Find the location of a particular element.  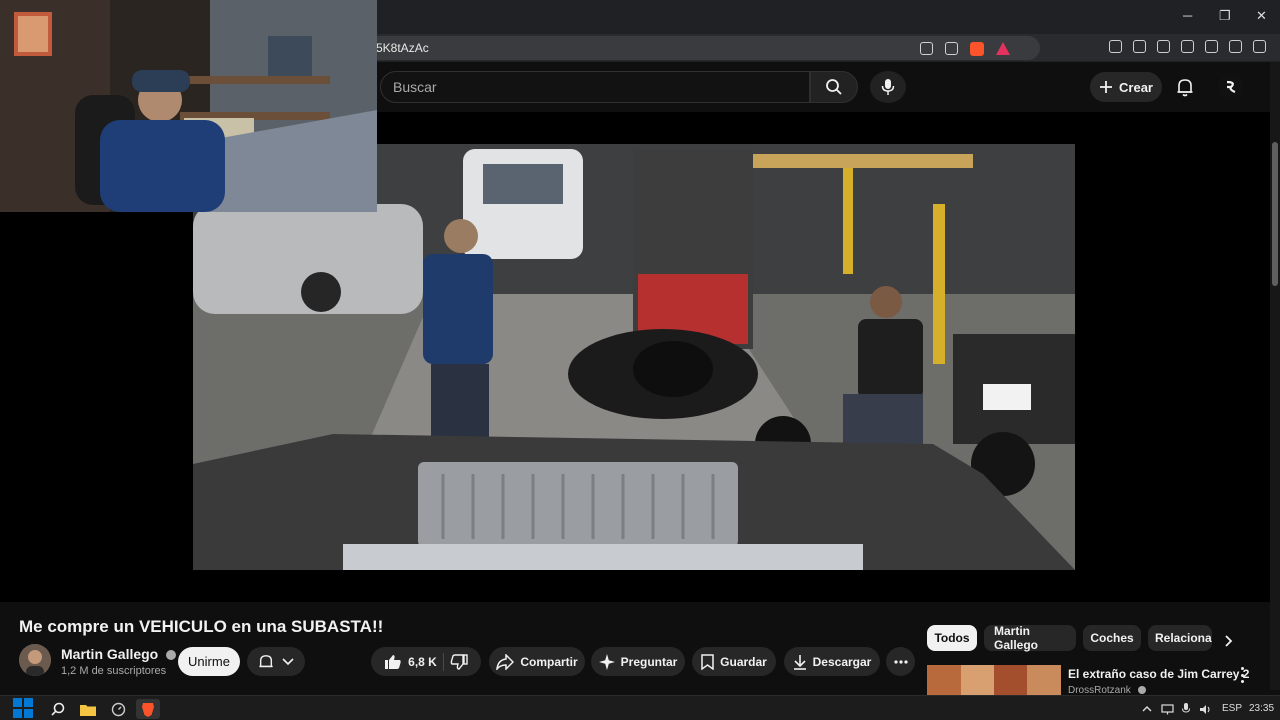

wallet-icon is located at coordinates (1187, 46).